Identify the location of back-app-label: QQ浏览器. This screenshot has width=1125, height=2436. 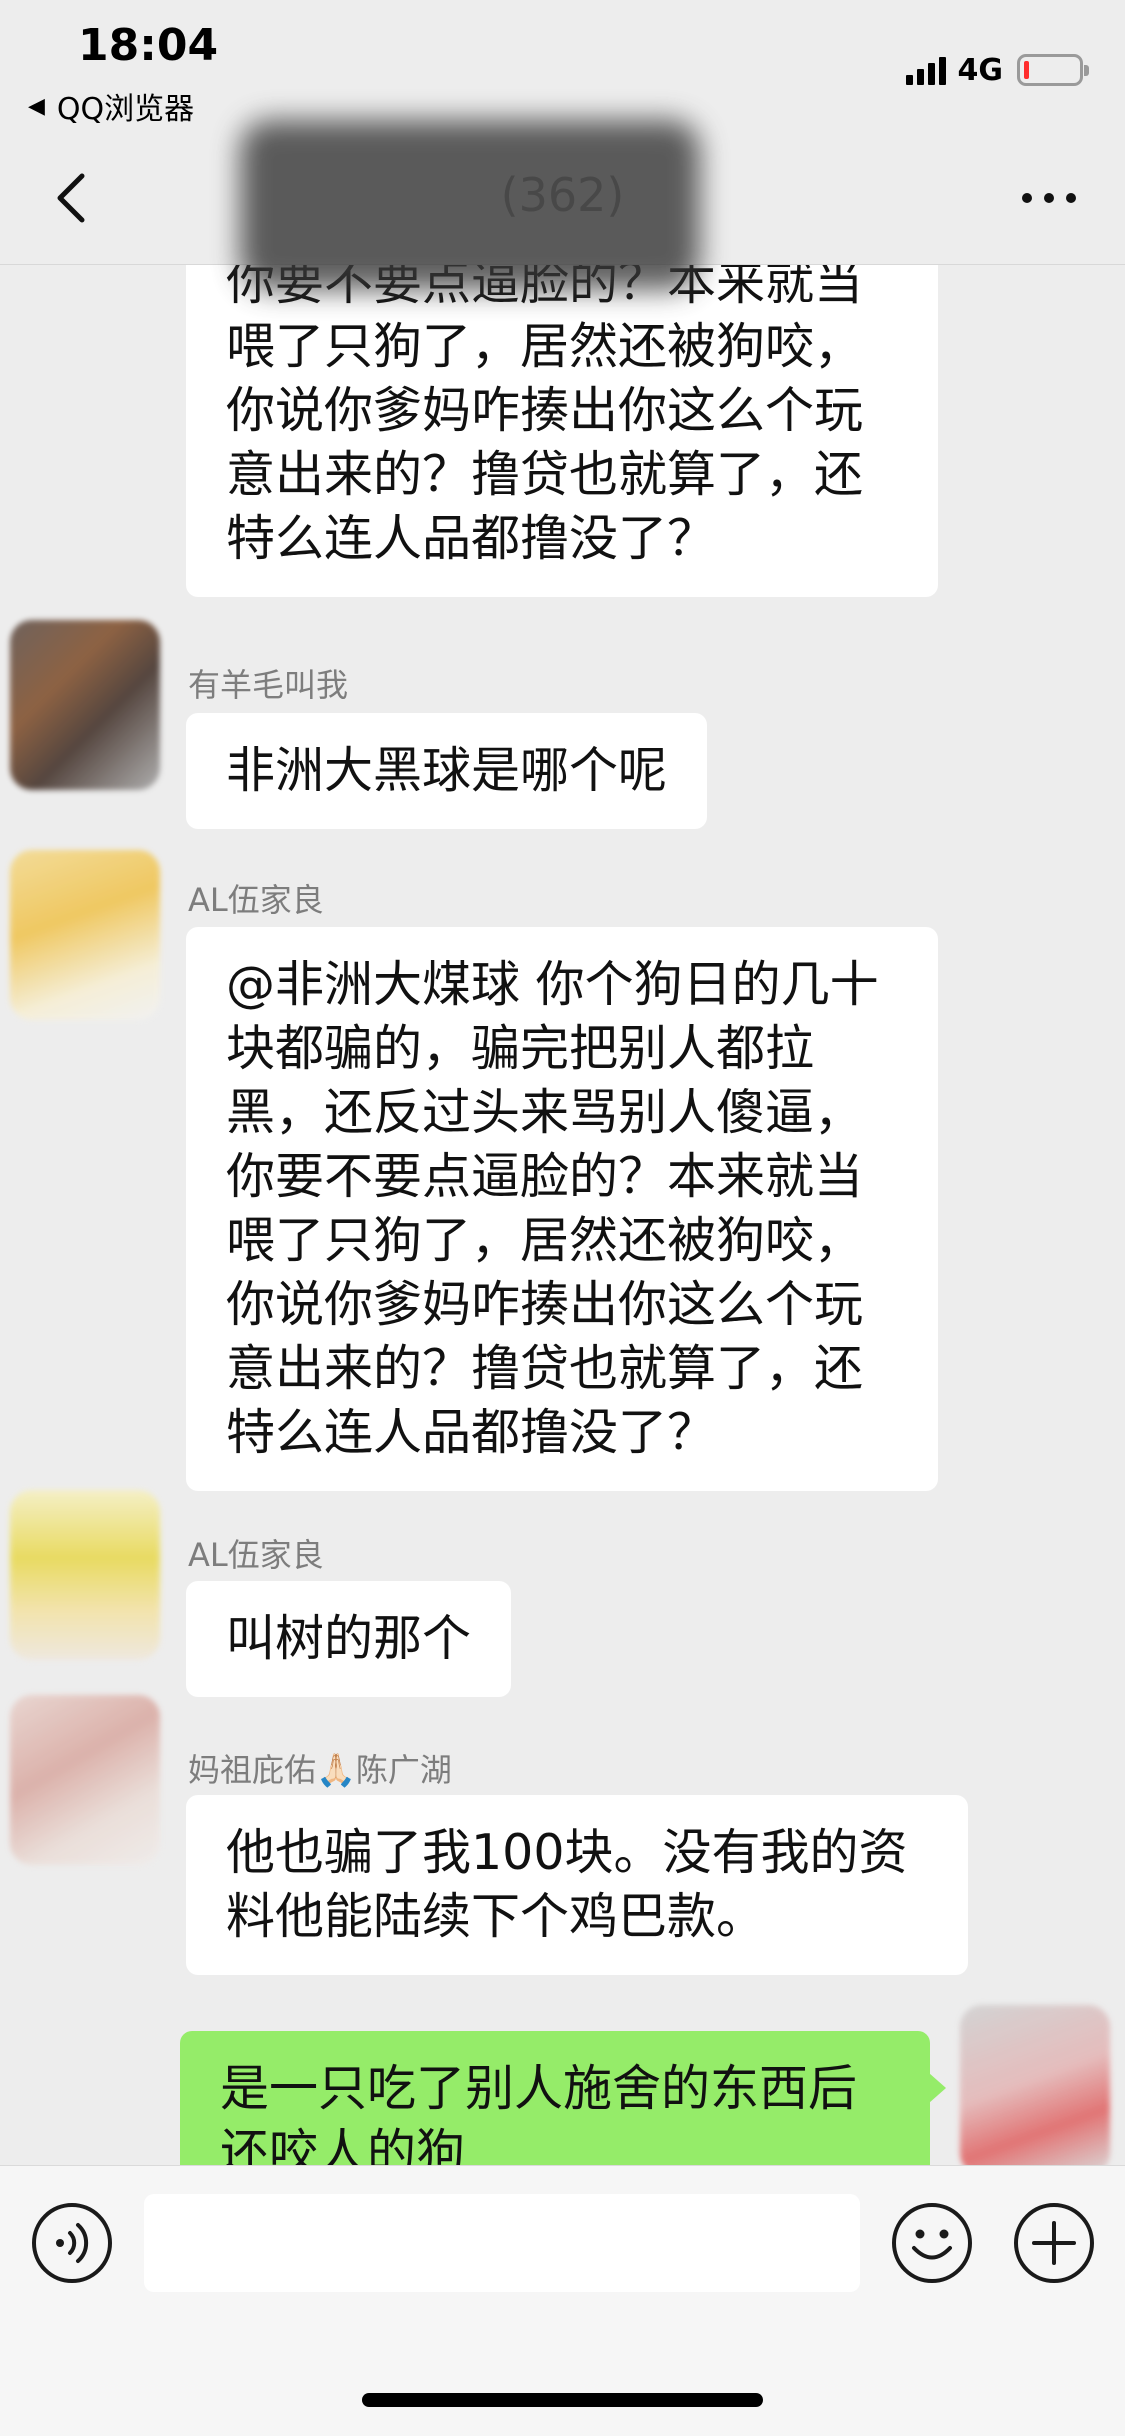
(125, 109).